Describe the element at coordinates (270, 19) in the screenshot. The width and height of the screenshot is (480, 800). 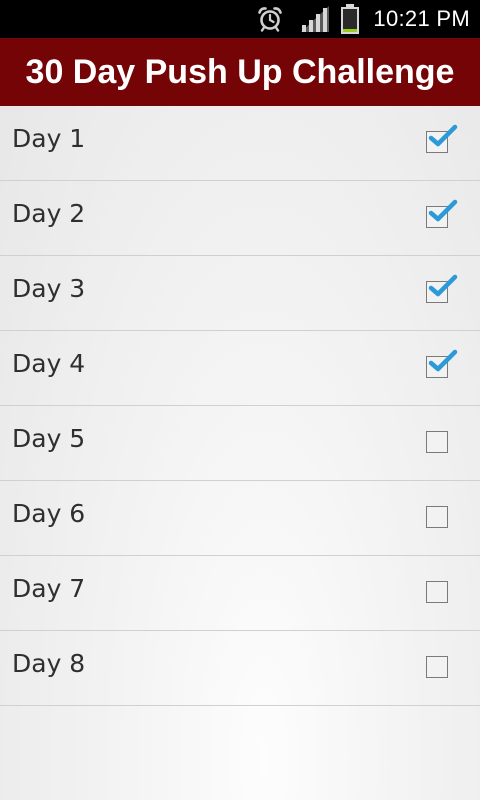
I see `alarm-clock-icon` at that location.